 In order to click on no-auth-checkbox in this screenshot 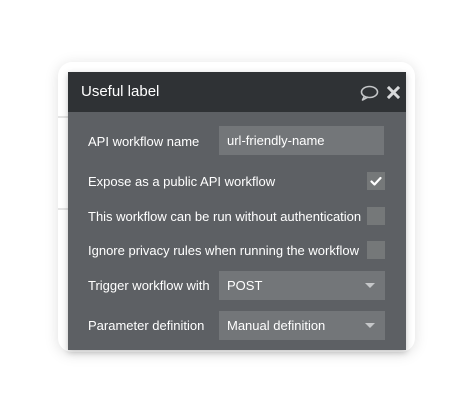, I will do `click(376, 216)`.